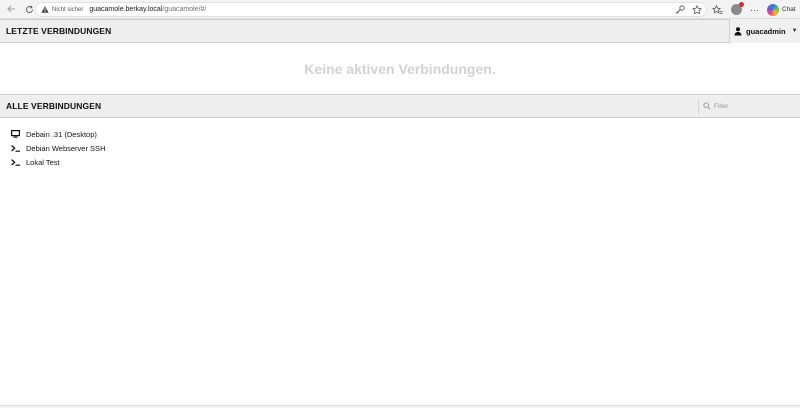 The height and width of the screenshot is (408, 800). Describe the element at coordinates (773, 9) in the screenshot. I see `copilot-icon` at that location.